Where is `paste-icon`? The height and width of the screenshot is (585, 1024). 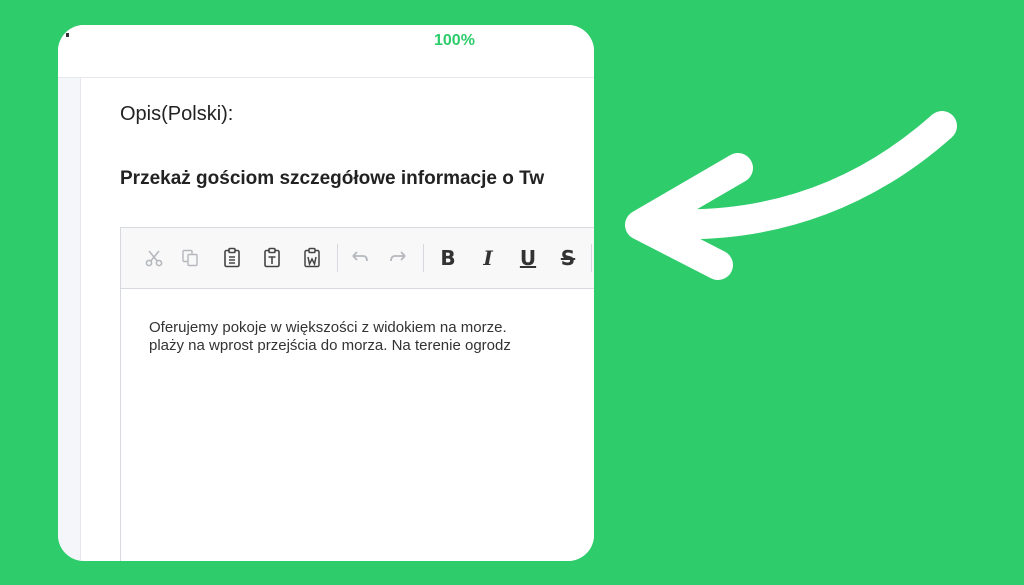
paste-icon is located at coordinates (232, 258).